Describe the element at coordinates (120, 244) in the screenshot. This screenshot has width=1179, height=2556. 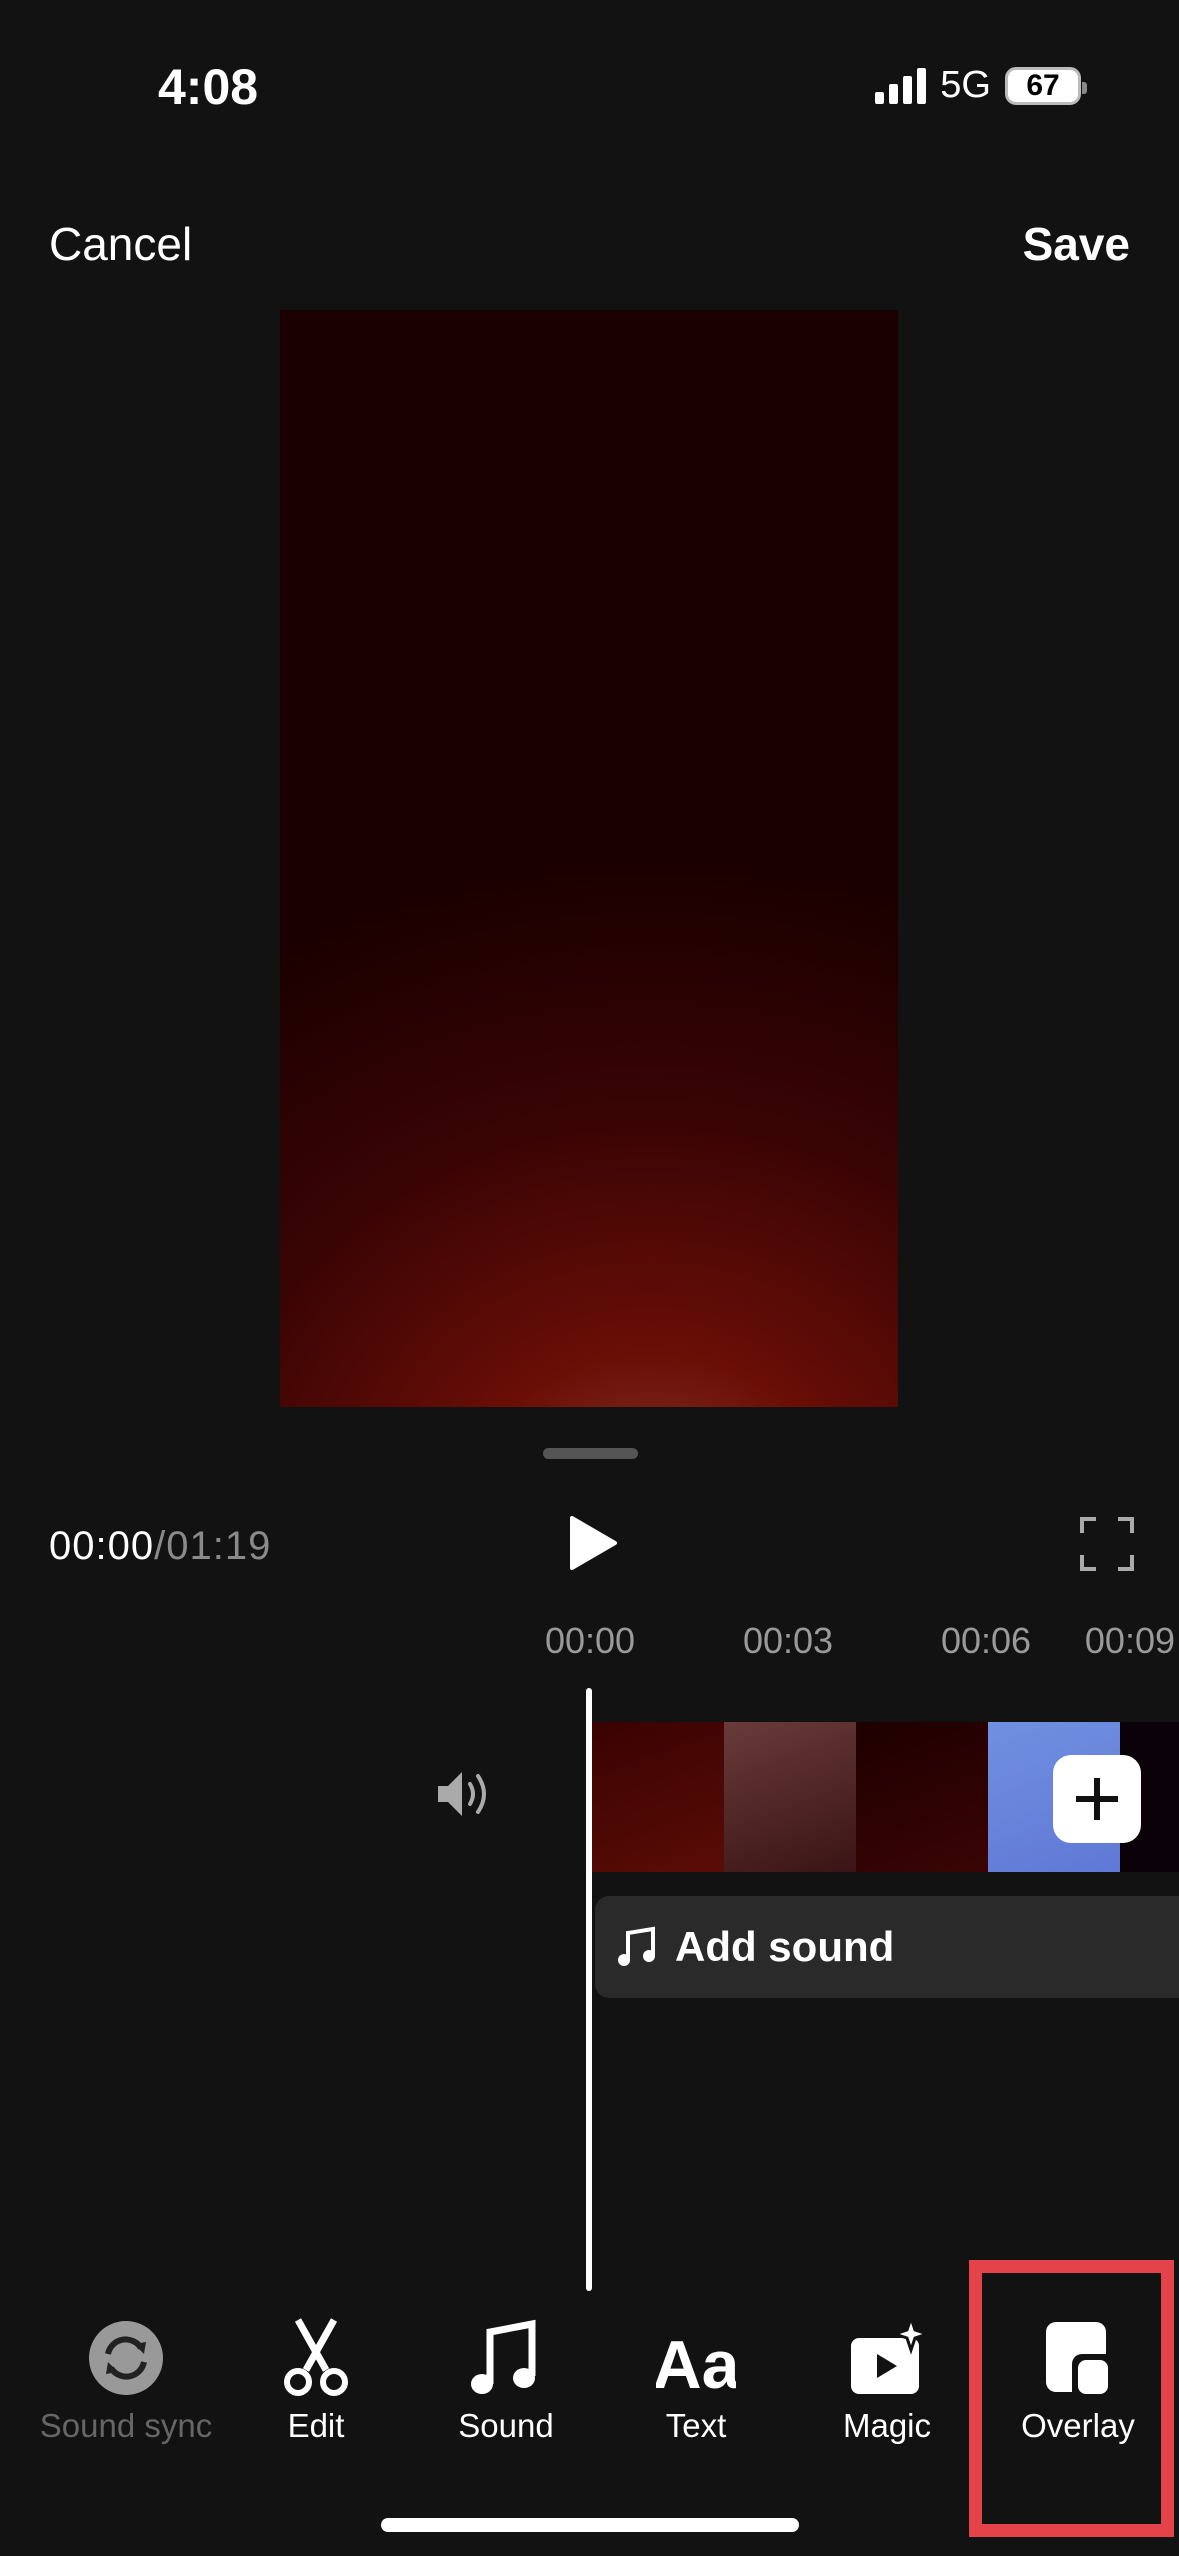
I see `cancel-button: Cancel` at that location.